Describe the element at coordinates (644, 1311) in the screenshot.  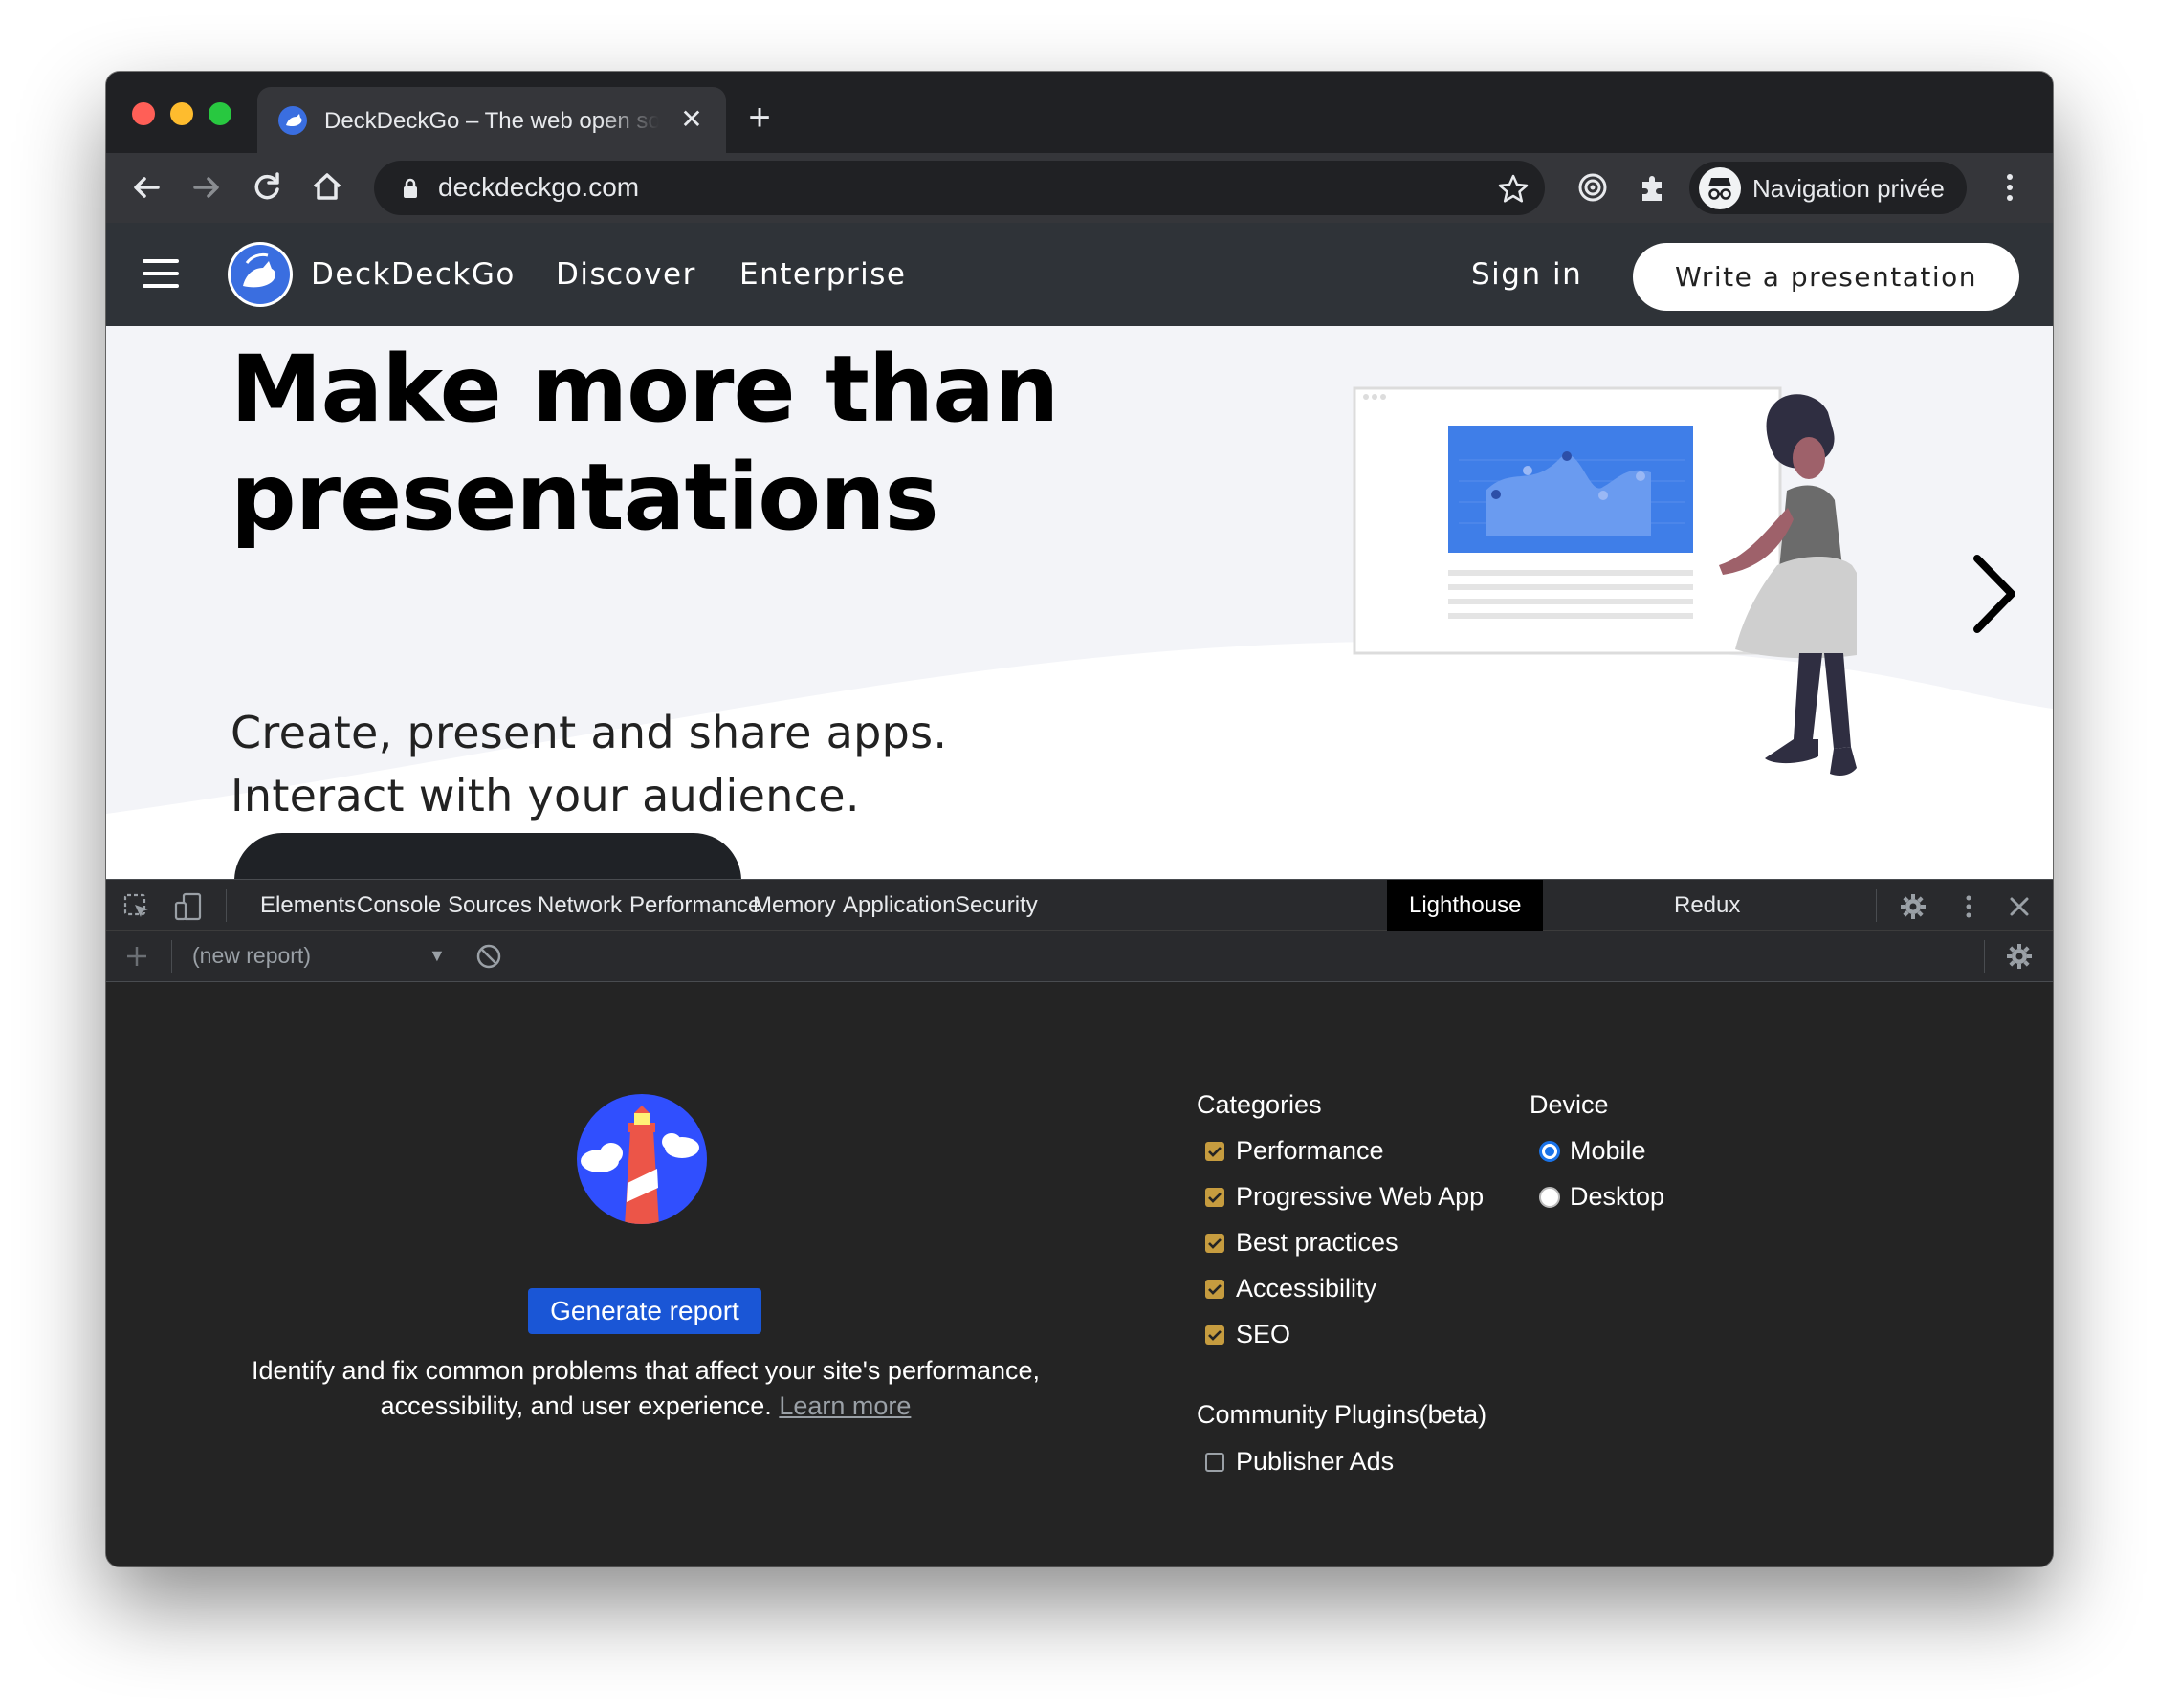
I see `generate-report-button: Generate report` at that location.